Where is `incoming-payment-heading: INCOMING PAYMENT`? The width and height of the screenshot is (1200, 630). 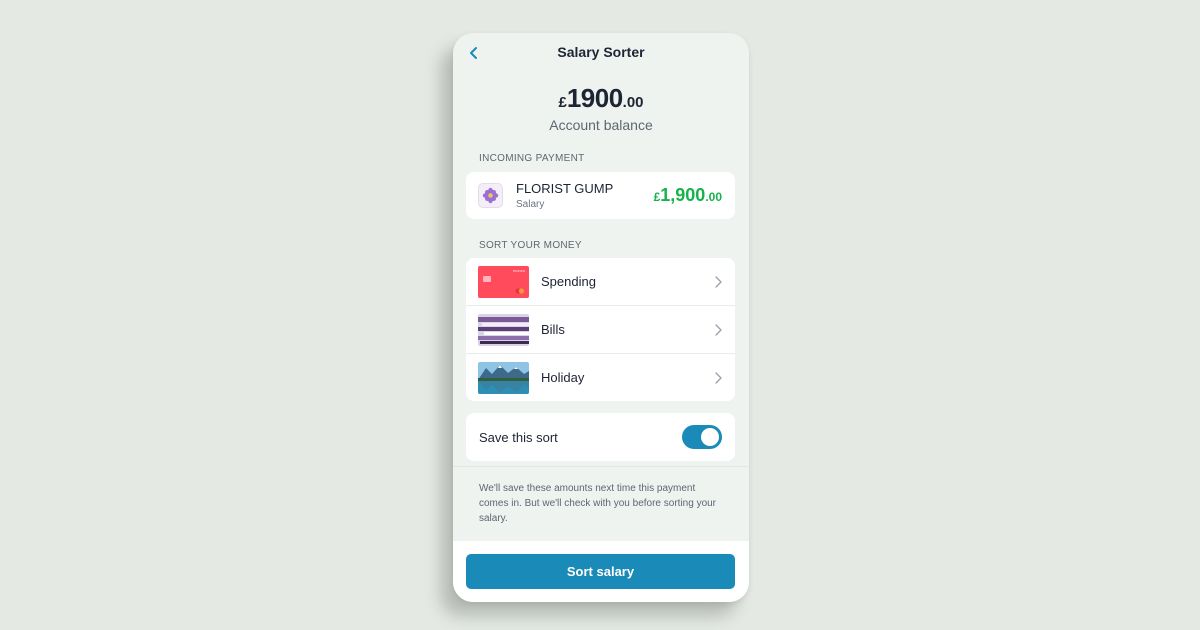
incoming-payment-heading: INCOMING PAYMENT is located at coordinates (532, 158).